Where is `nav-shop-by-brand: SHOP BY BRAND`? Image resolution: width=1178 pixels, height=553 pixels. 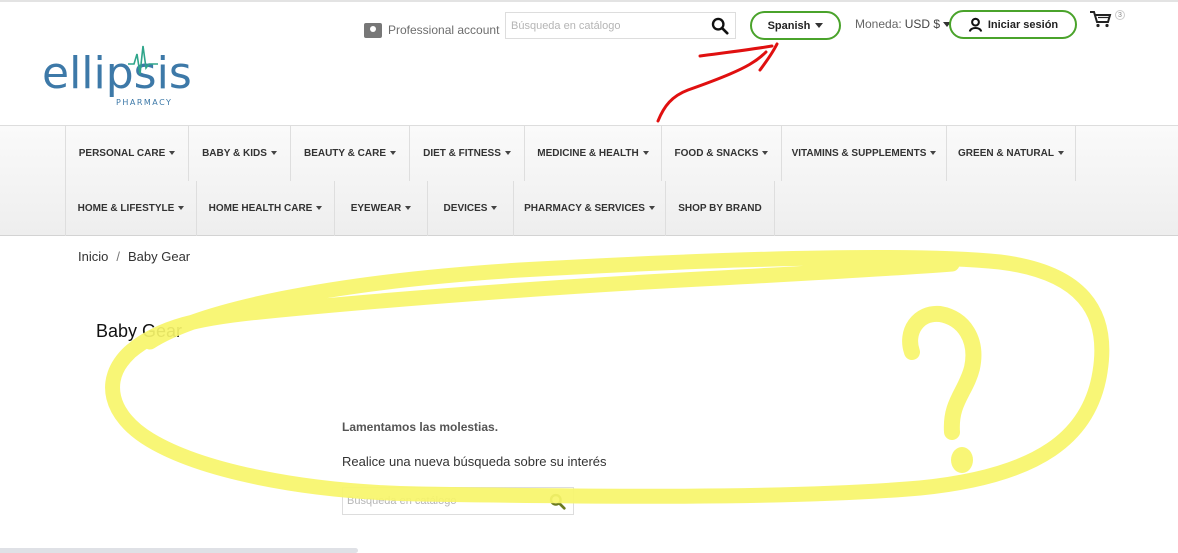 nav-shop-by-brand: SHOP BY BRAND is located at coordinates (720, 208).